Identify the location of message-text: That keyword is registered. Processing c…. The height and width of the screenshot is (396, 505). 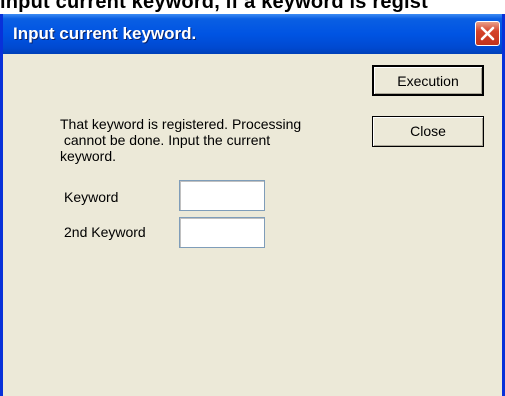
(181, 140).